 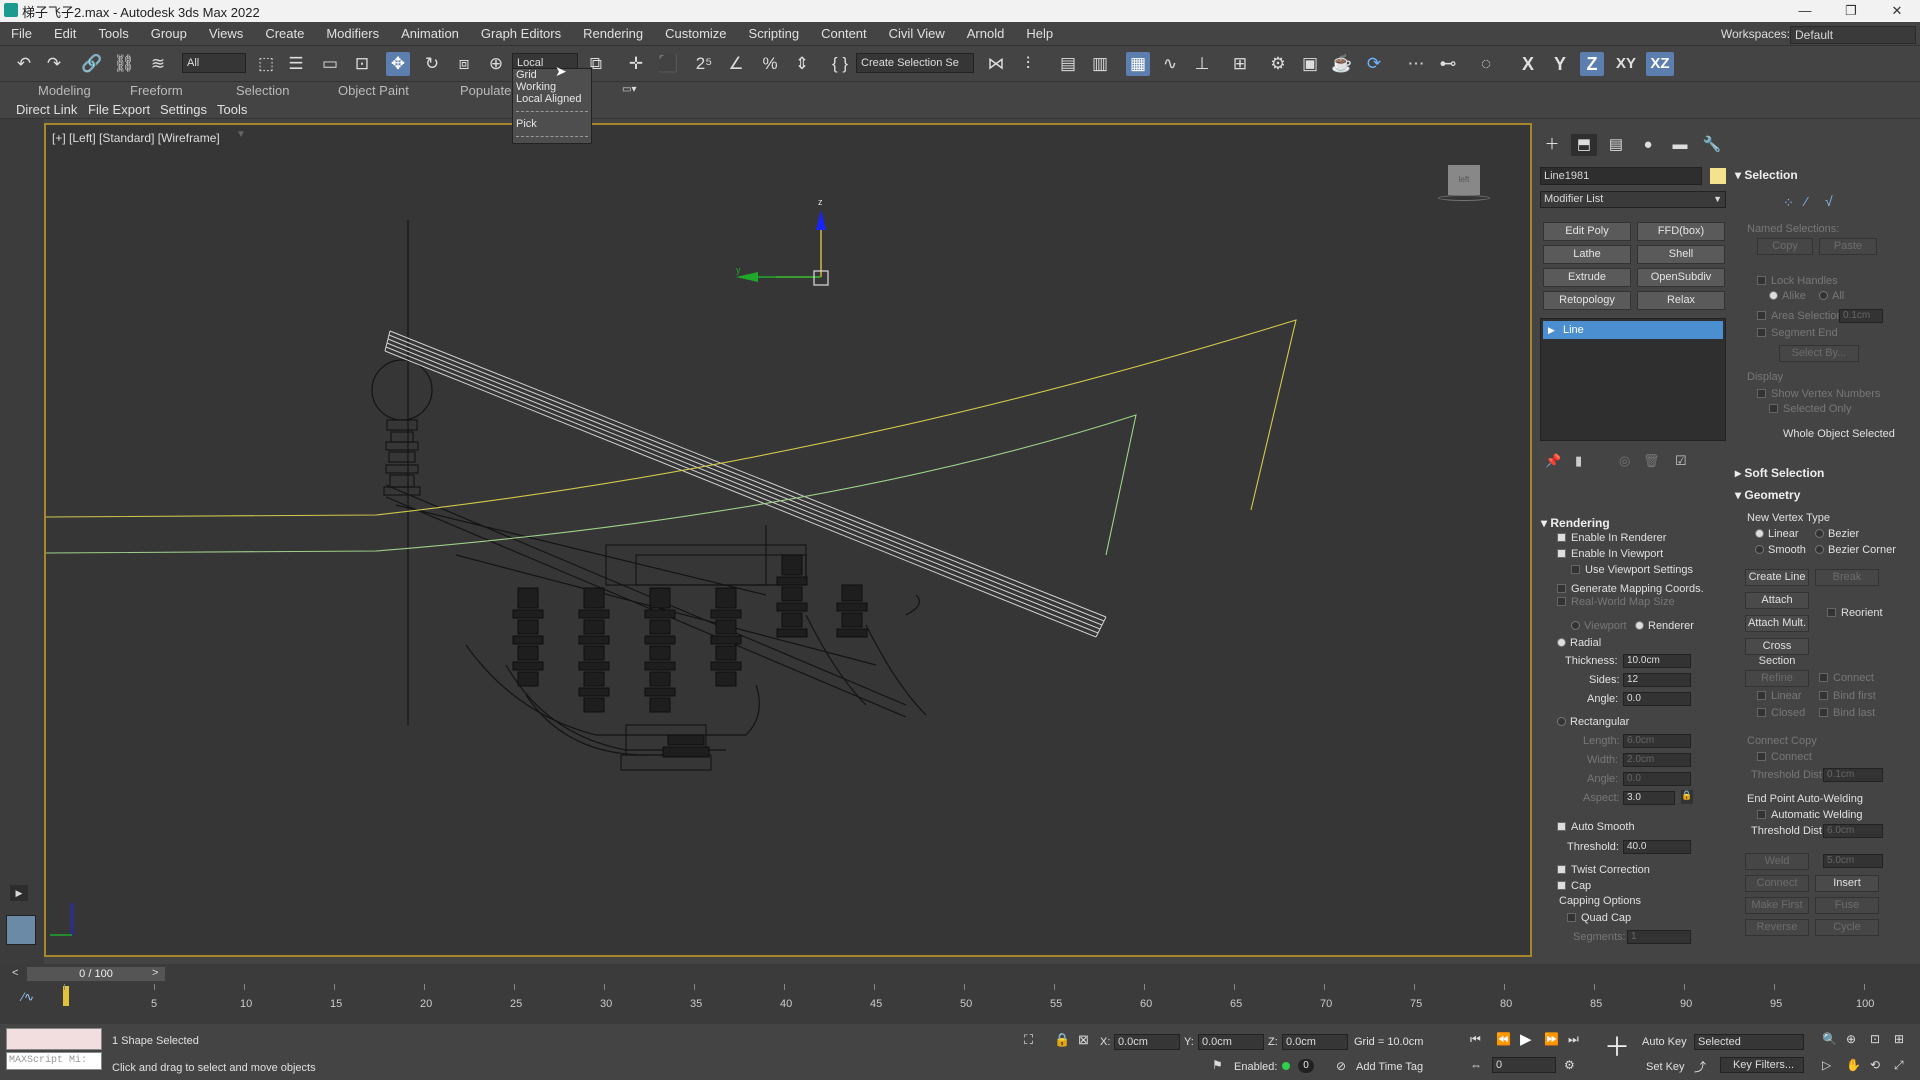 I want to click on time-config-icon: ⚙, so click(x=1569, y=1065).